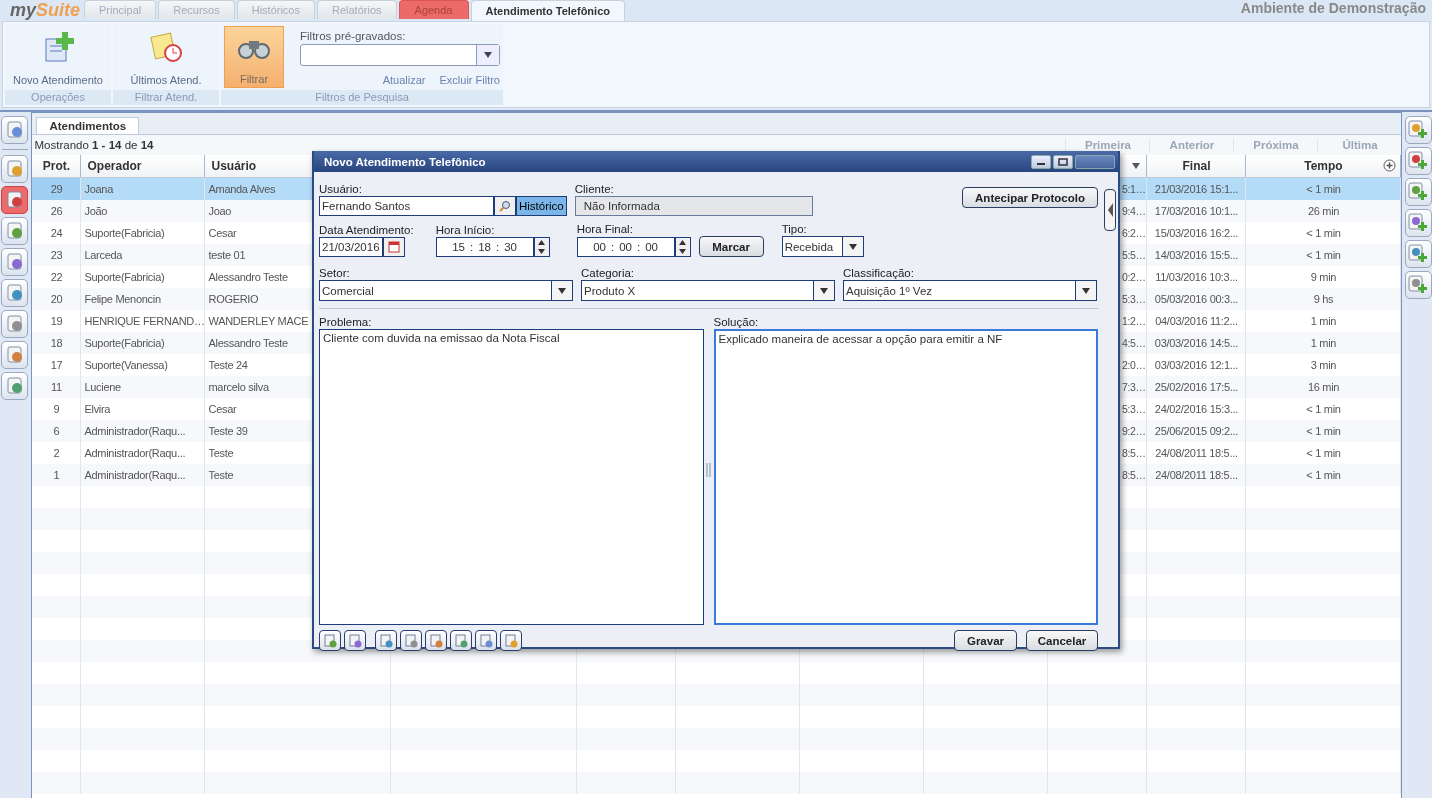 The height and width of the screenshot is (798, 1432). I want to click on table-cell: 9, so click(56, 409).